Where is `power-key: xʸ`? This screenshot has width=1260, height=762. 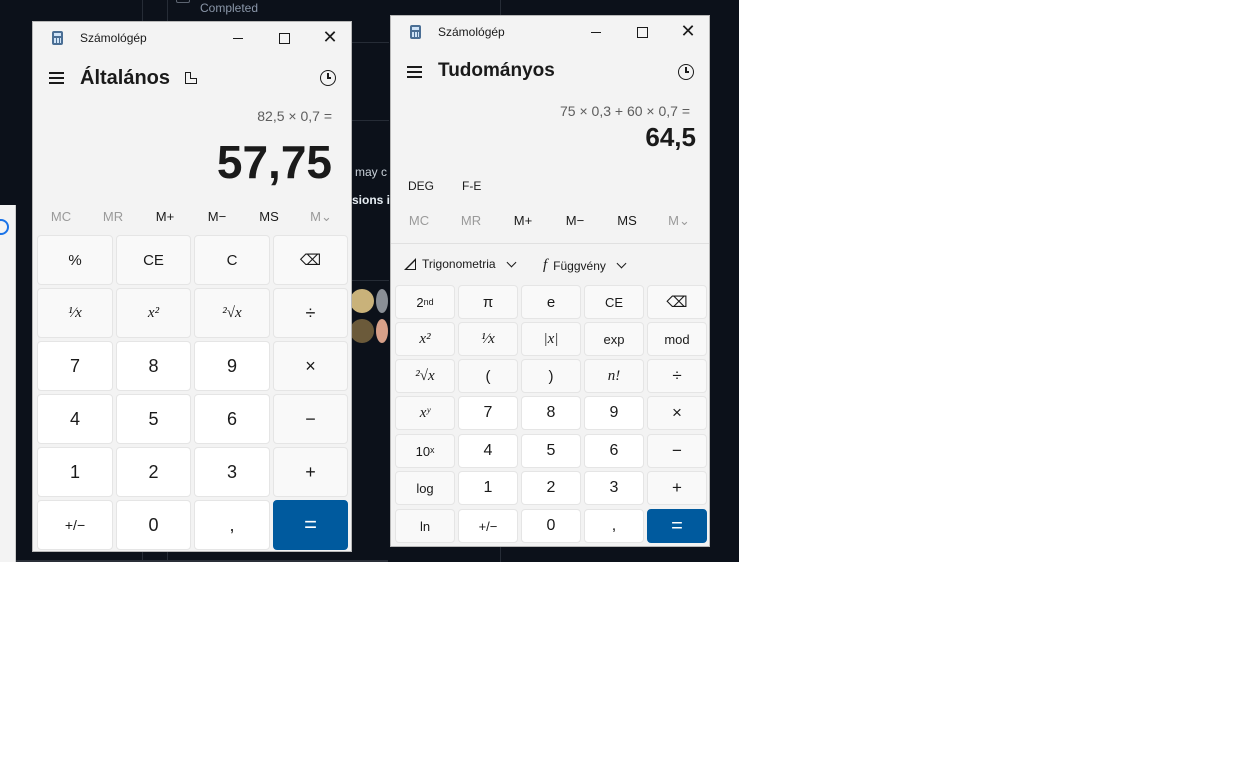 power-key: xʸ is located at coordinates (425, 413).